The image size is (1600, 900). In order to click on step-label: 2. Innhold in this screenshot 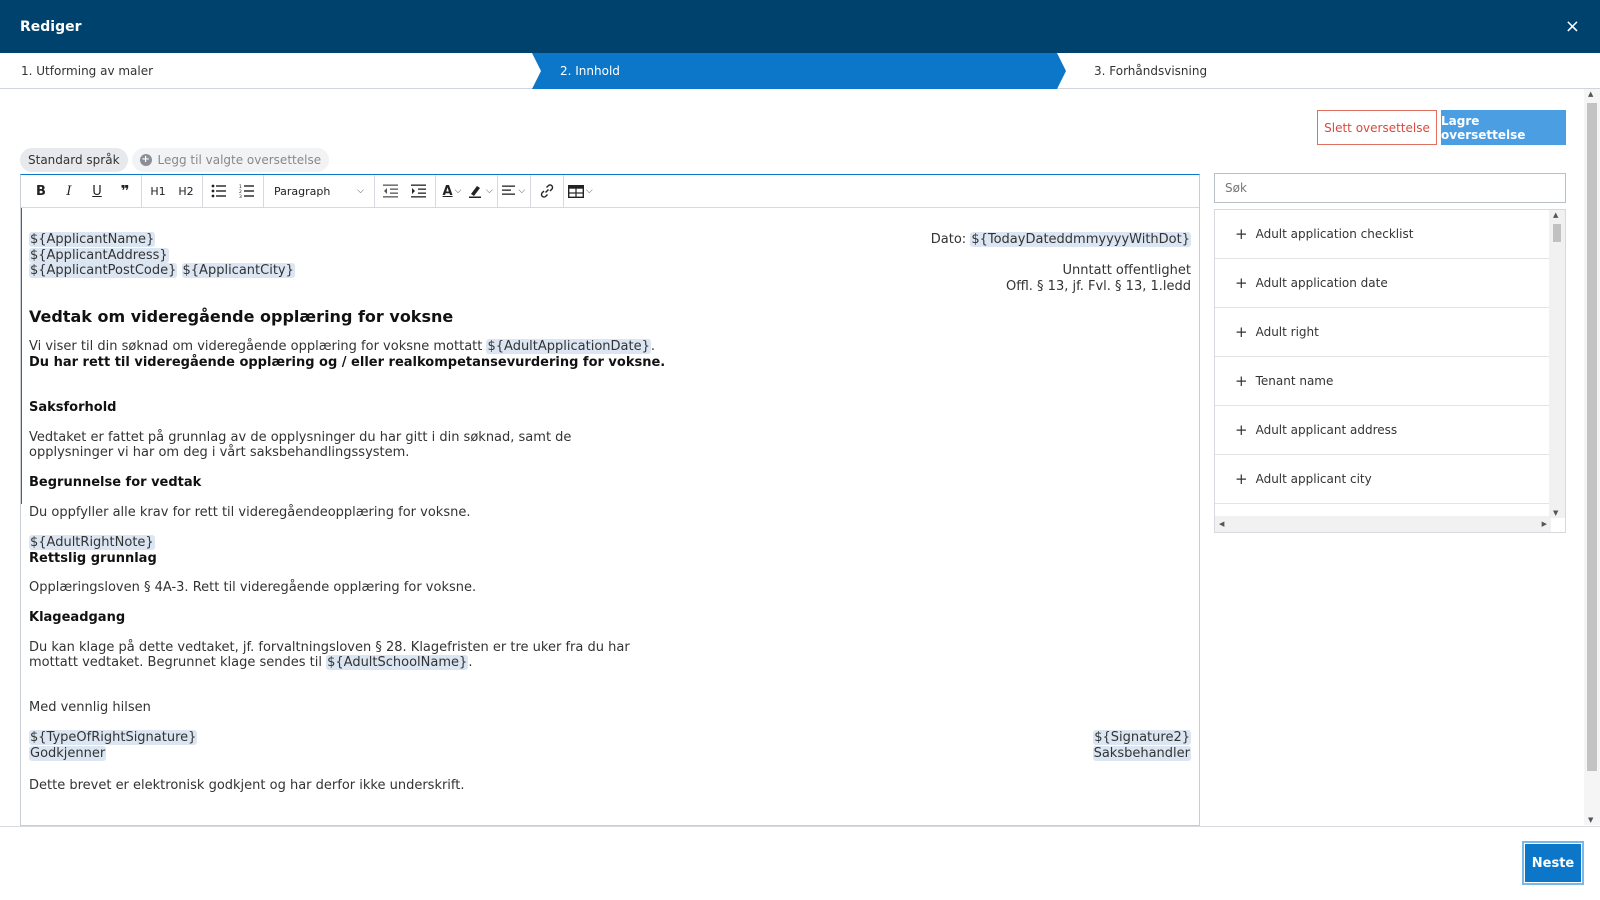, I will do `click(590, 71)`.